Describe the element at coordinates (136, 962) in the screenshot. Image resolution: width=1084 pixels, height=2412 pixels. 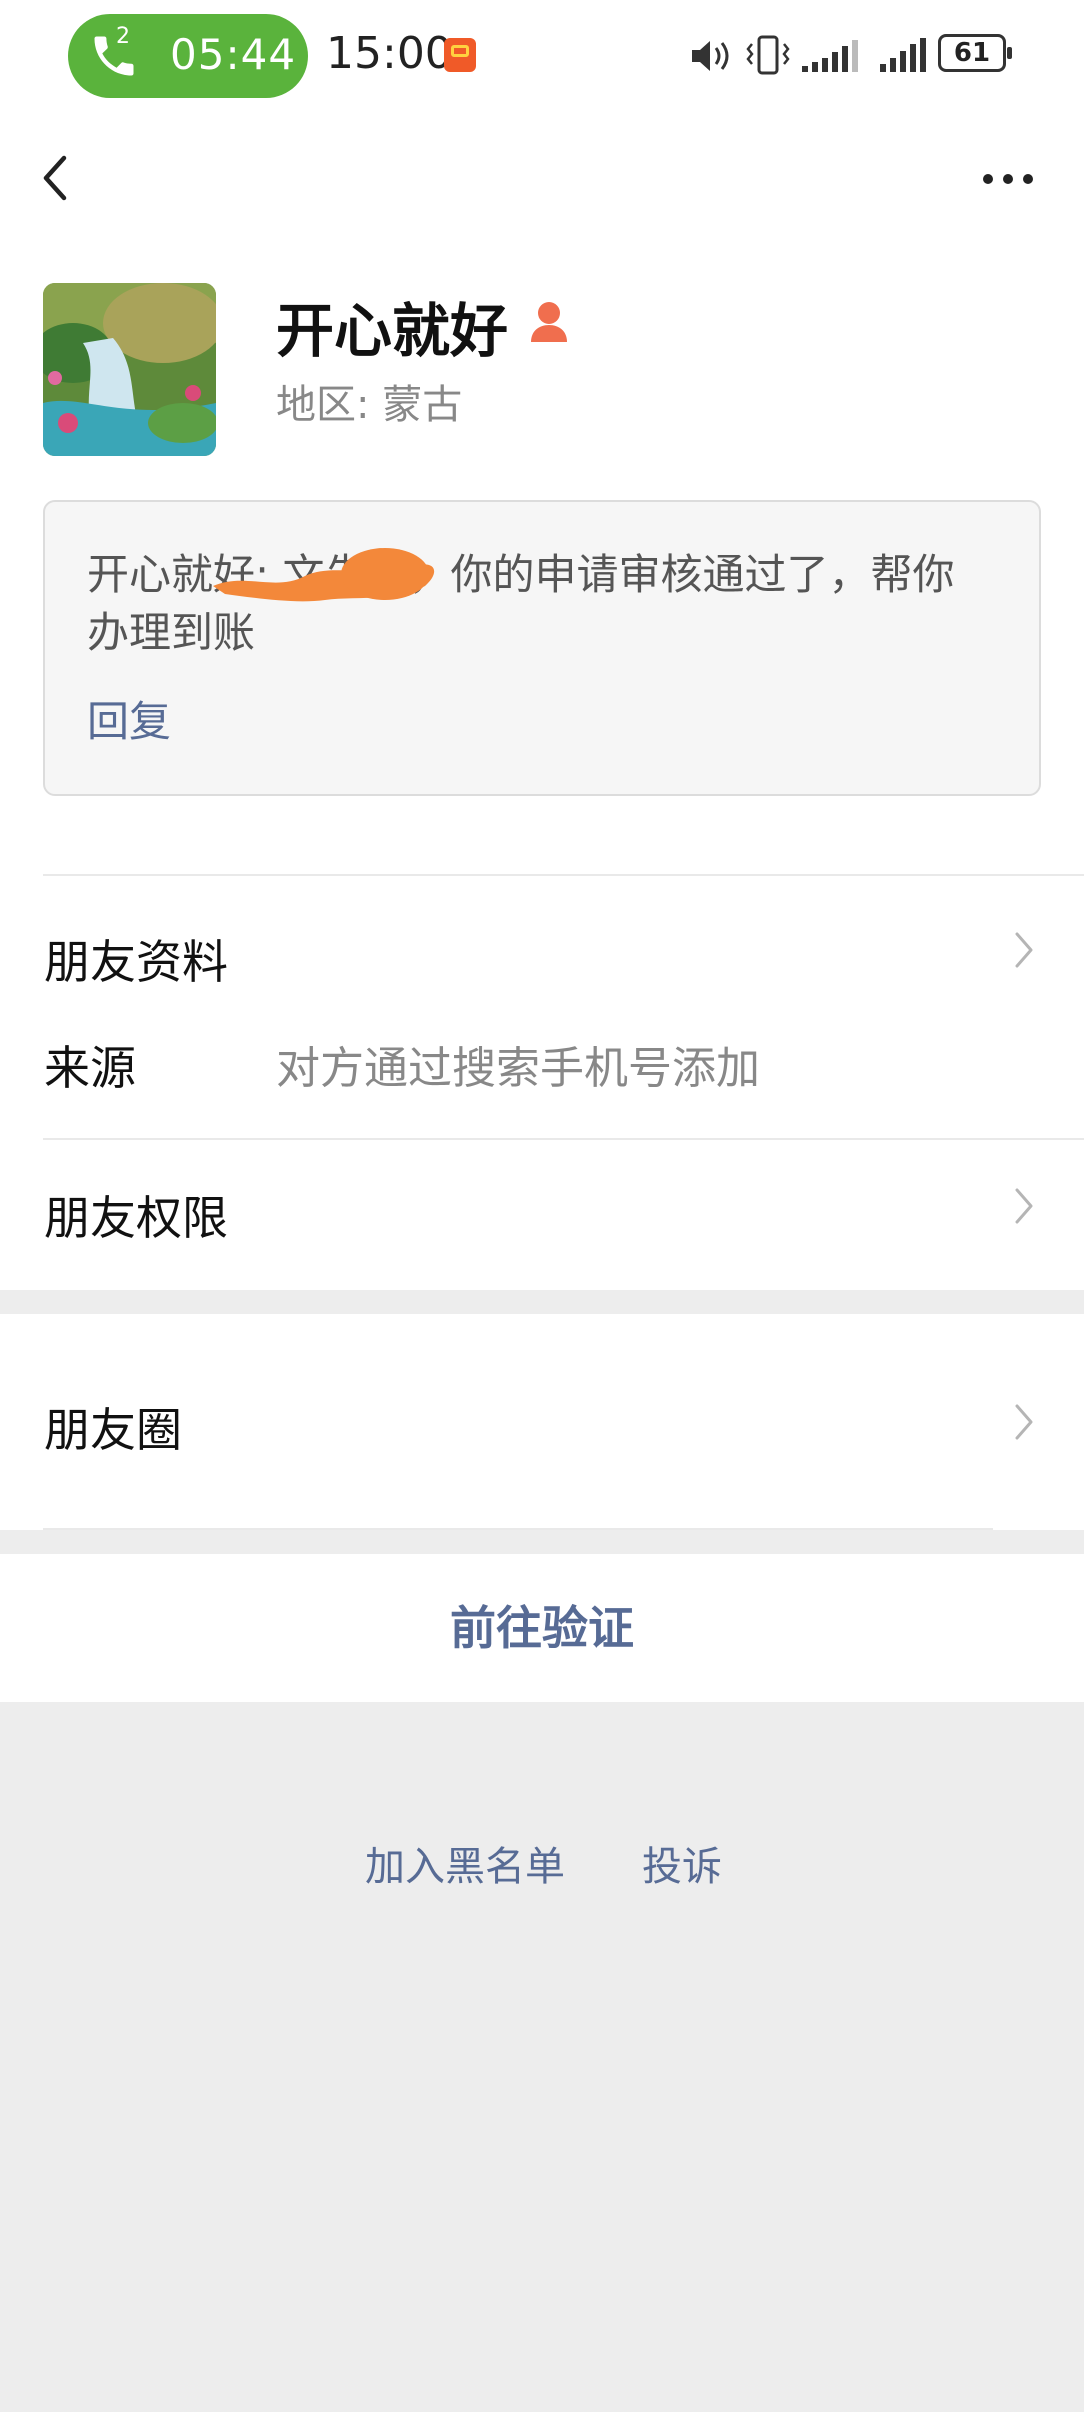
I see `friend-profile-label: 朋友资料` at that location.